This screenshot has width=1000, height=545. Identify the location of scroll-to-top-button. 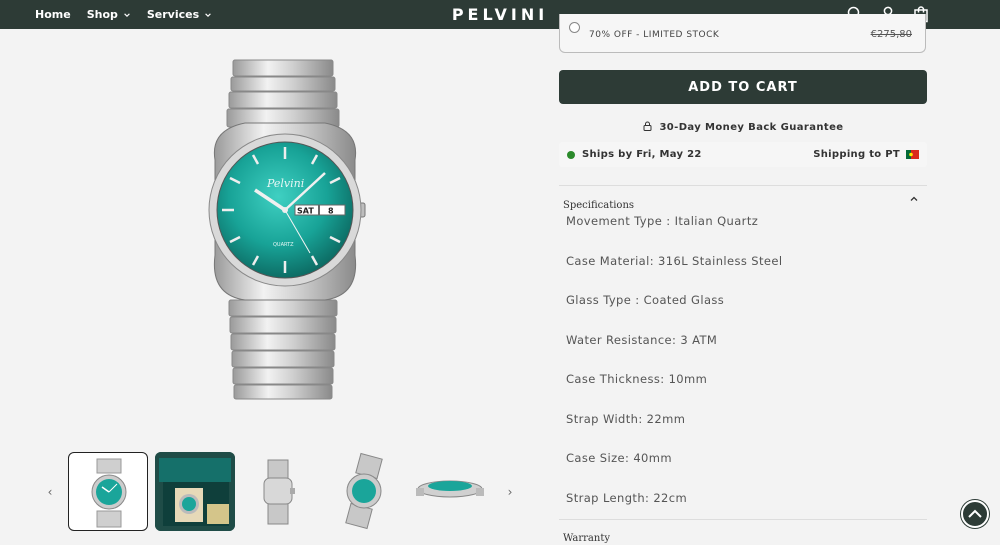
(975, 514).